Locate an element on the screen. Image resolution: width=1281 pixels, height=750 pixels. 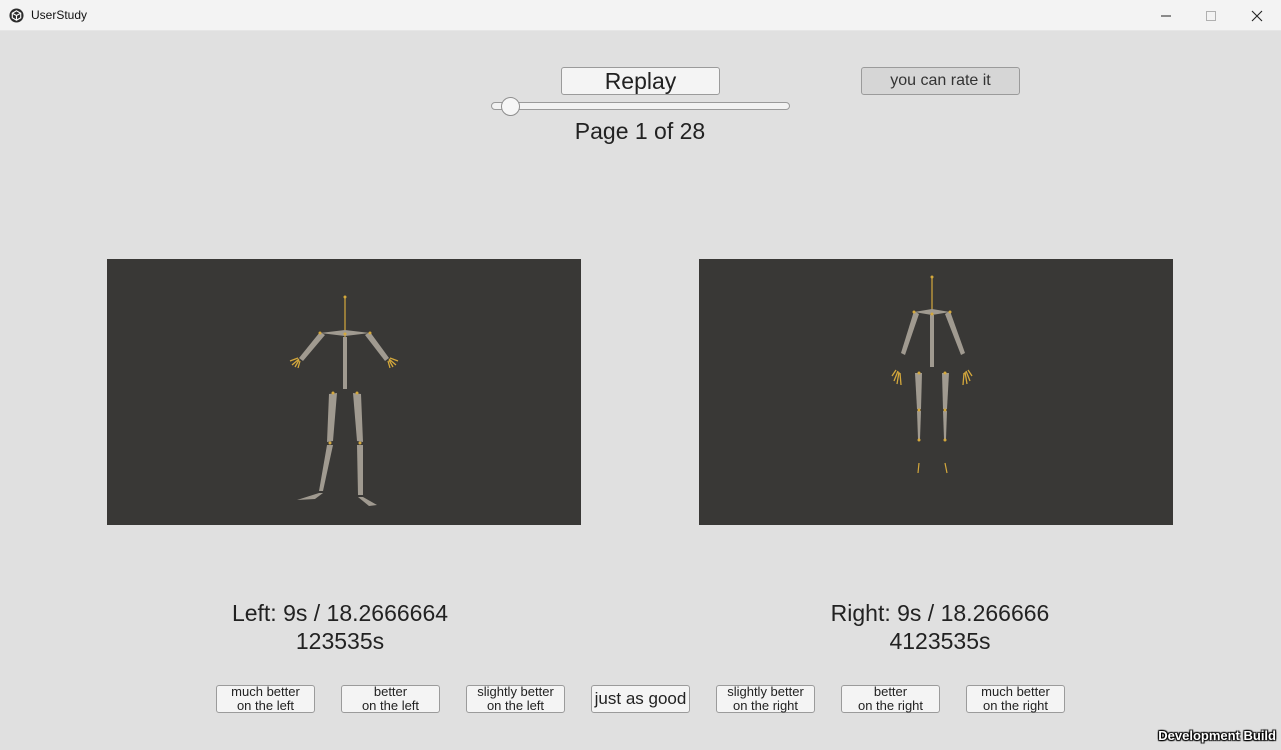
maximize-icon is located at coordinates (1211, 15).